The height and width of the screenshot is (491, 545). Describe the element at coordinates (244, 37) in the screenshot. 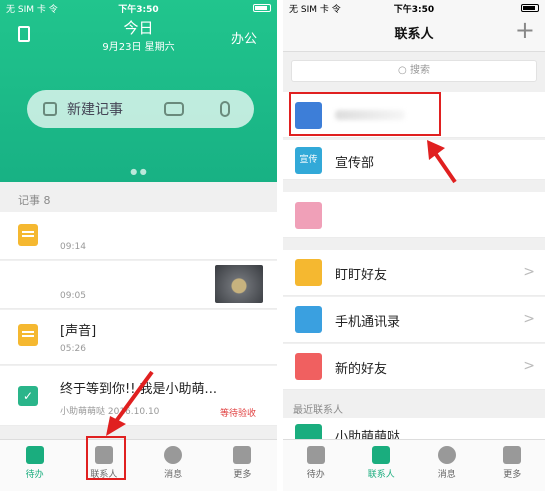

I see `office-button: 办公` at that location.